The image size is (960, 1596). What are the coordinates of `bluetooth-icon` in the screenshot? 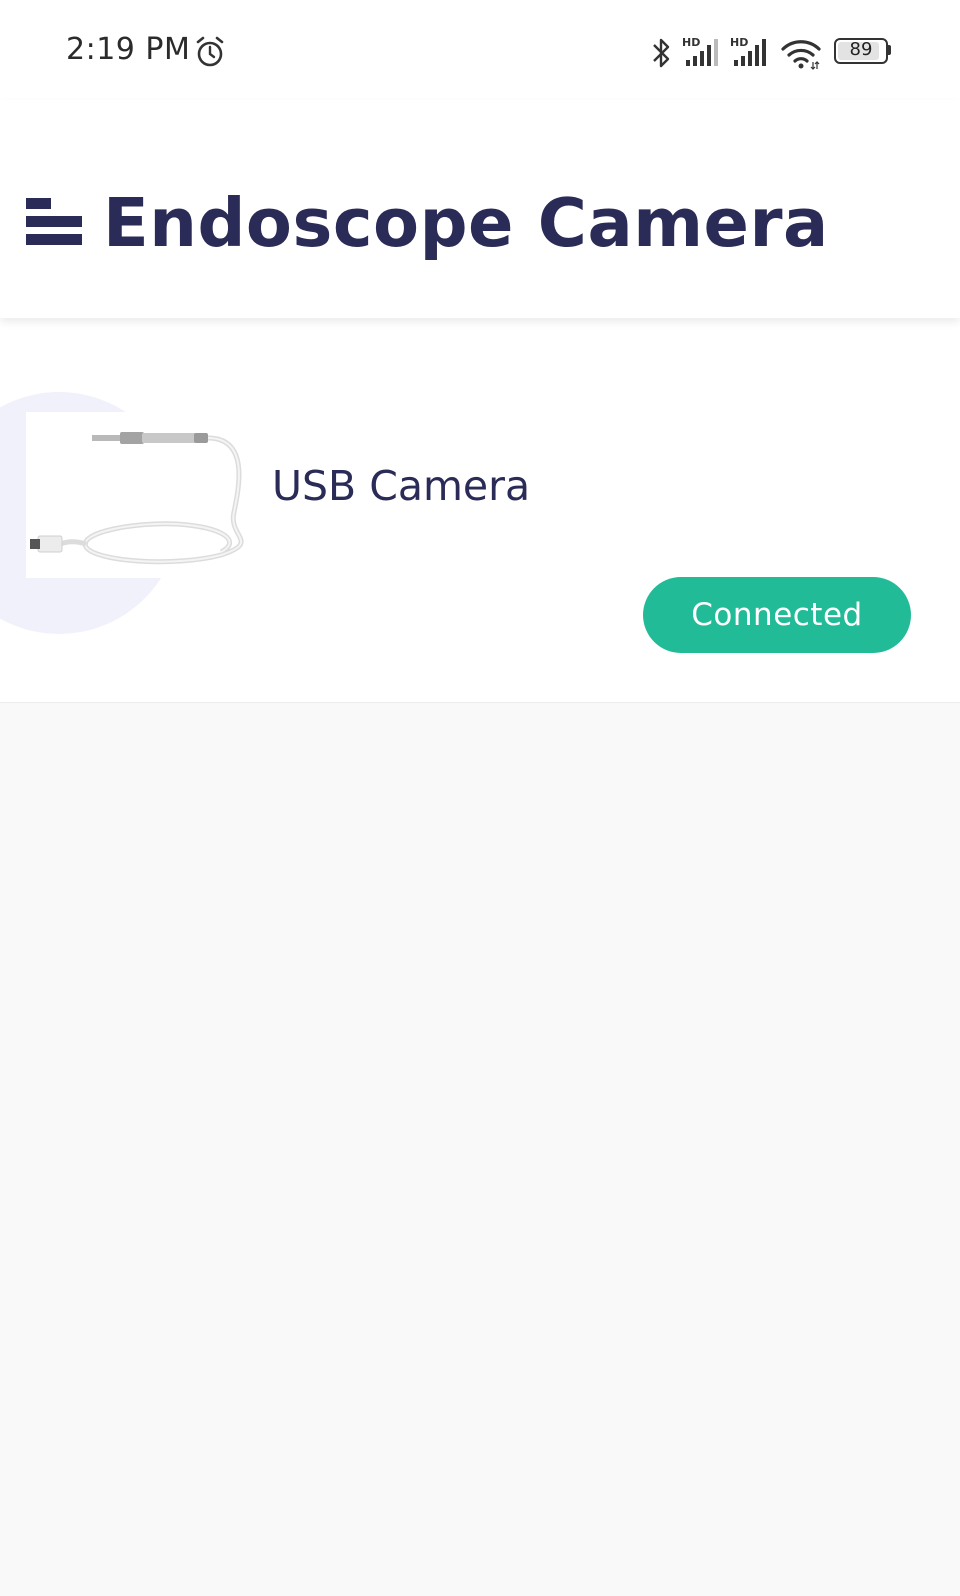 It's located at (661, 53).